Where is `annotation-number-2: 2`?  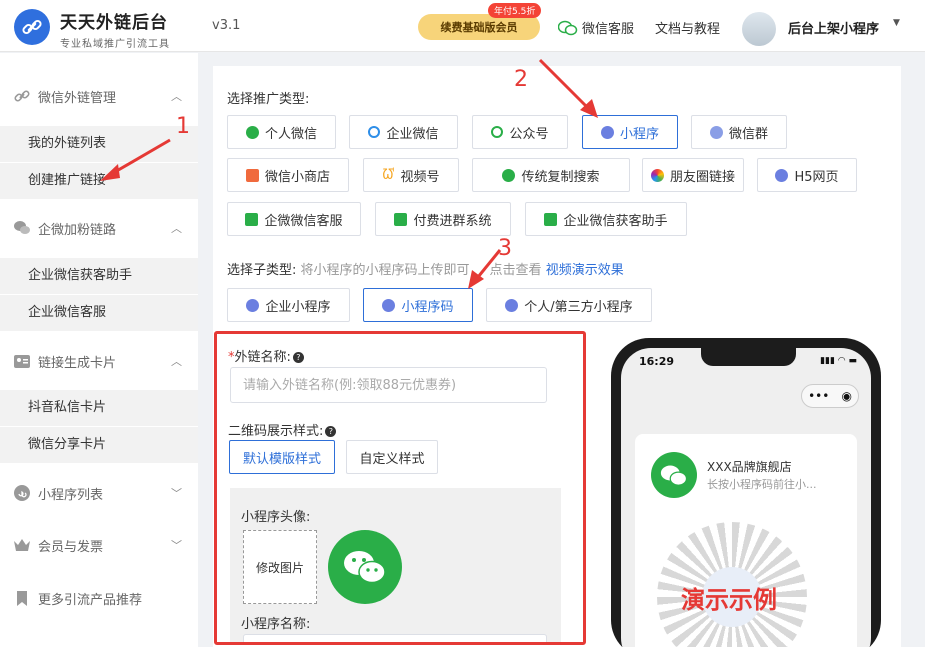
annotation-number-2: 2 is located at coordinates (521, 79).